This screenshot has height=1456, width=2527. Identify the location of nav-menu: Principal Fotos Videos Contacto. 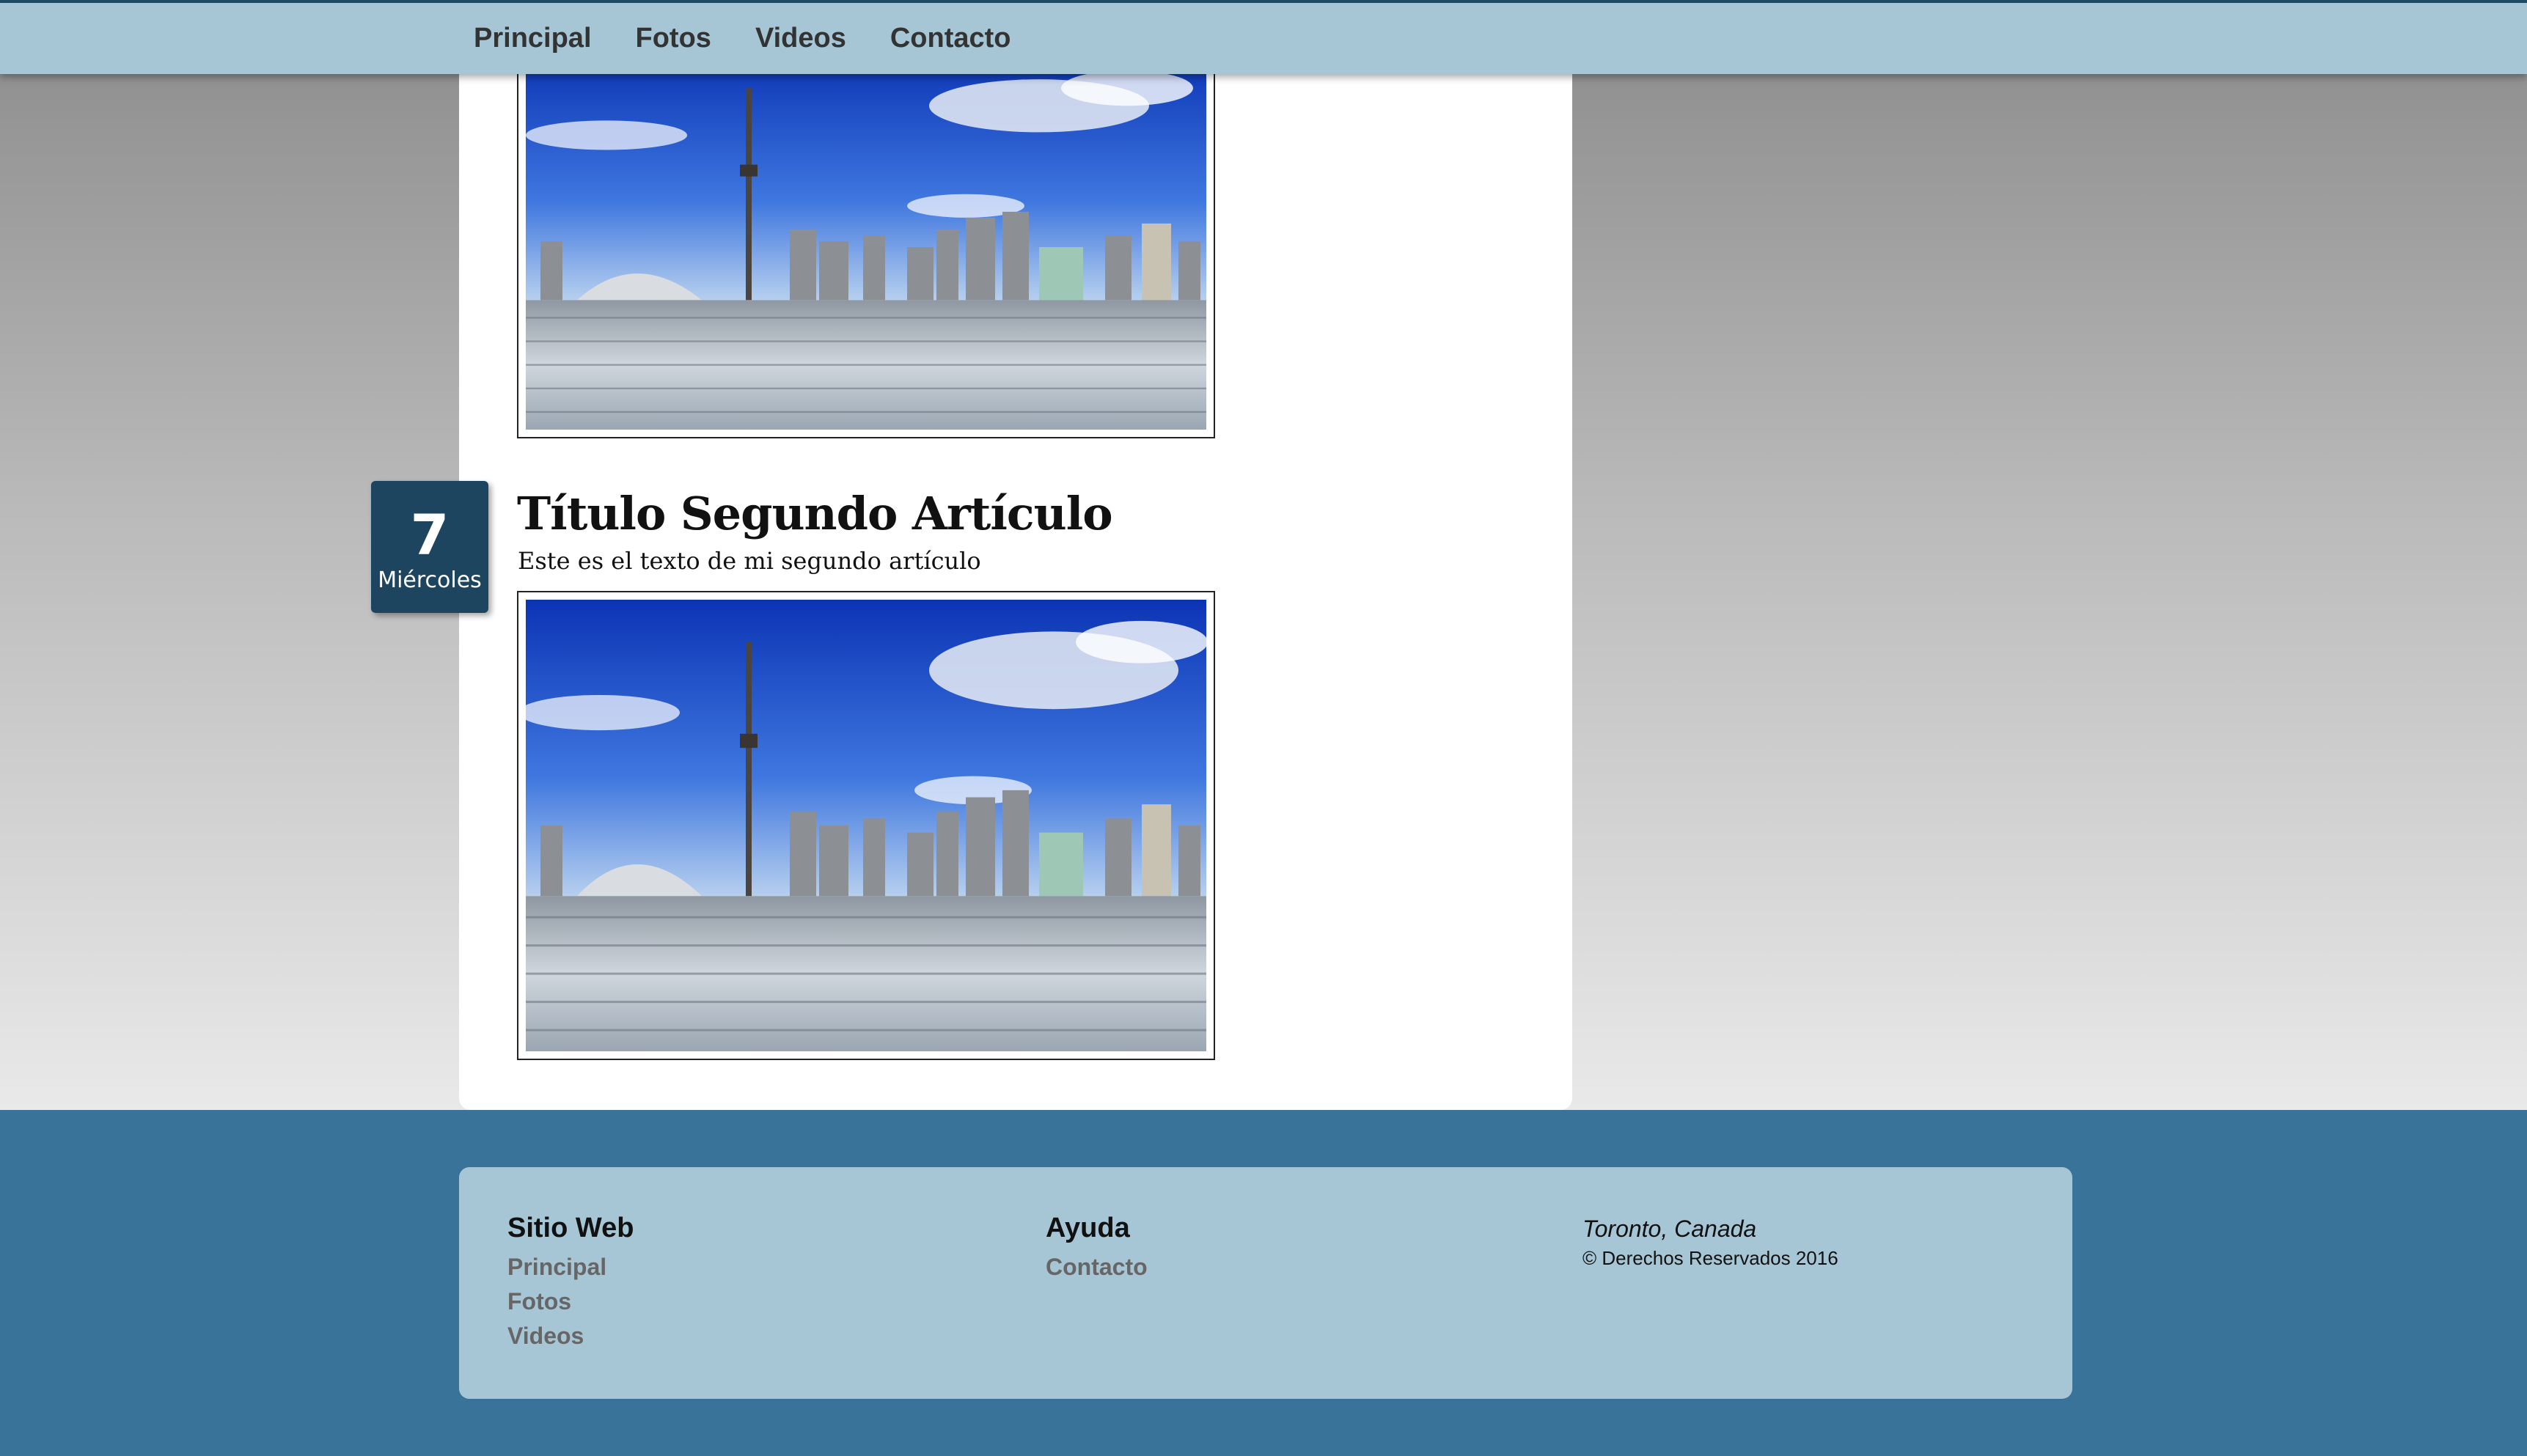
(764, 38).